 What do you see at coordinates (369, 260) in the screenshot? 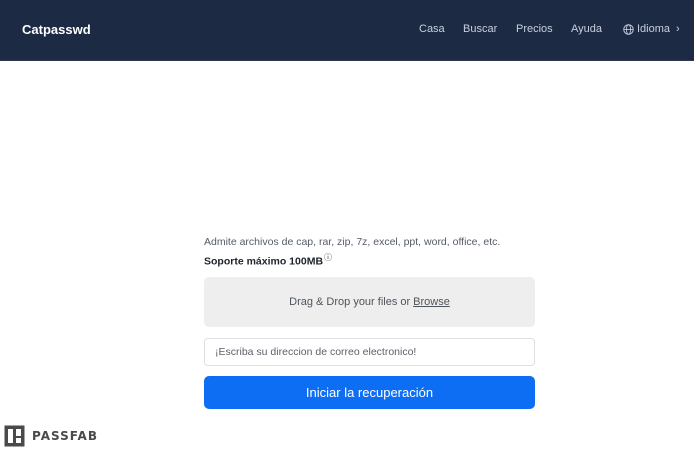
I see `max-size-text: Soporte máximo 100MBⓘ` at bounding box center [369, 260].